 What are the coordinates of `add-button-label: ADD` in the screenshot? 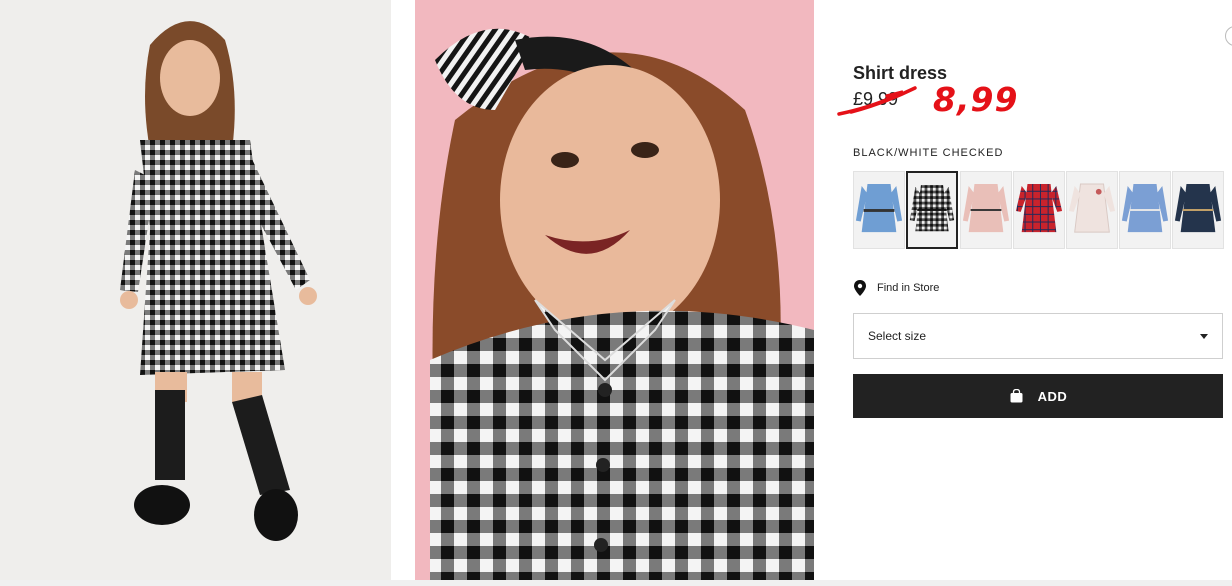 It's located at (1052, 396).